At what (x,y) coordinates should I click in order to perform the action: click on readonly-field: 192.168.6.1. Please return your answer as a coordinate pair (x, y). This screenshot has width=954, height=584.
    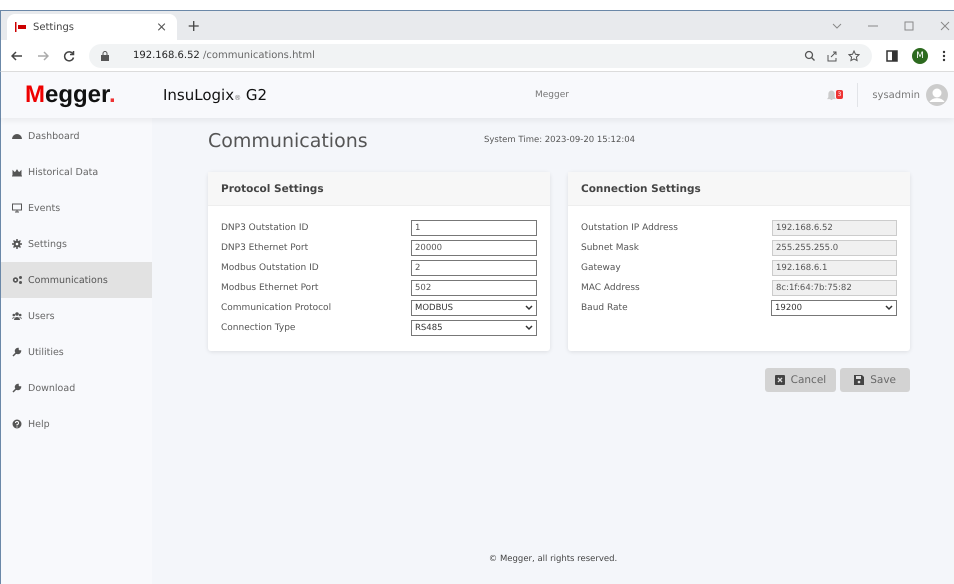
    Looking at the image, I should click on (834, 268).